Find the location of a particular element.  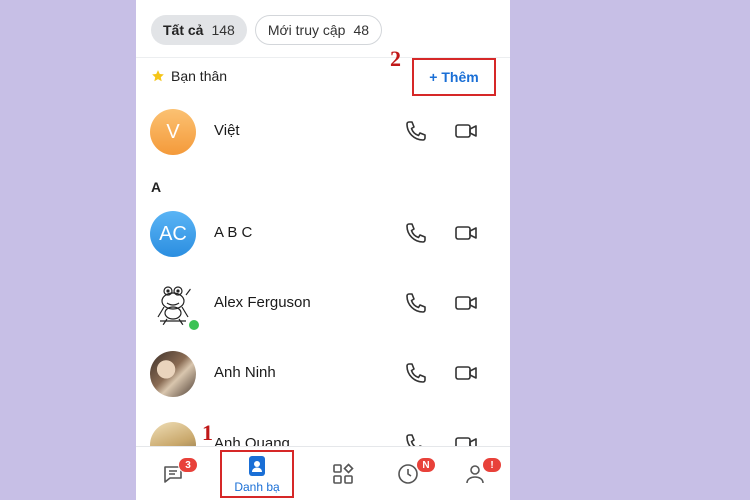

nav-contacts: Danh bạ is located at coordinates (257, 474).